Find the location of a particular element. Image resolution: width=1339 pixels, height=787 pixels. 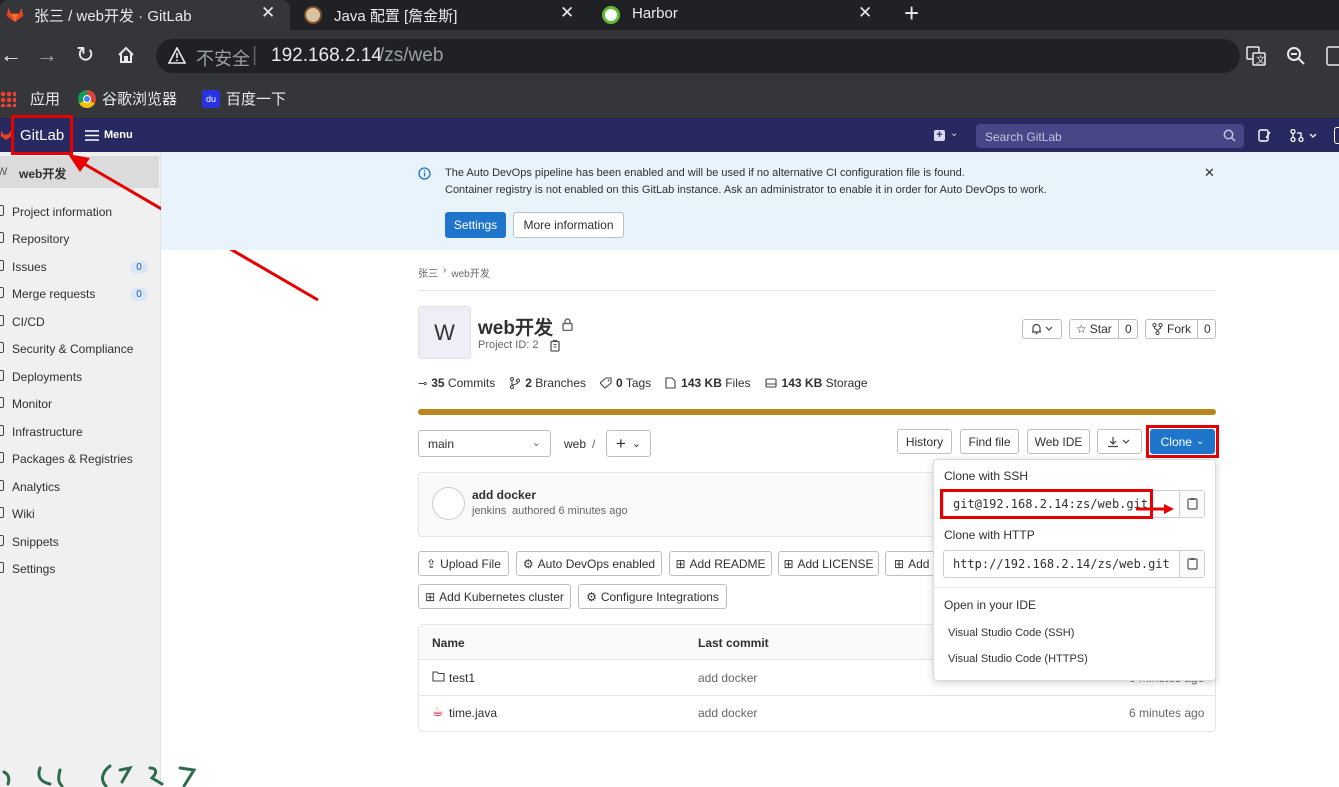

bookmark-apps: 应用 is located at coordinates (30, 98).